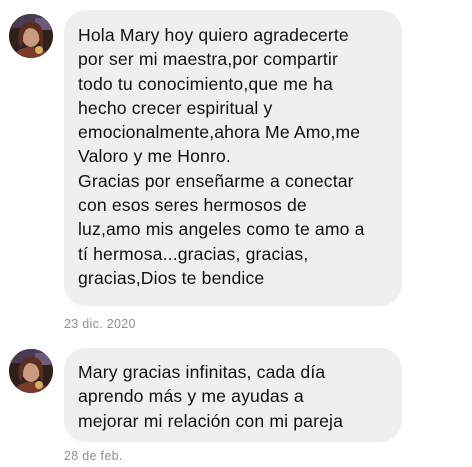 The height and width of the screenshot is (467, 472). What do you see at coordinates (93, 456) in the screenshot?
I see `message-timestamp: 28 de feb.` at bounding box center [93, 456].